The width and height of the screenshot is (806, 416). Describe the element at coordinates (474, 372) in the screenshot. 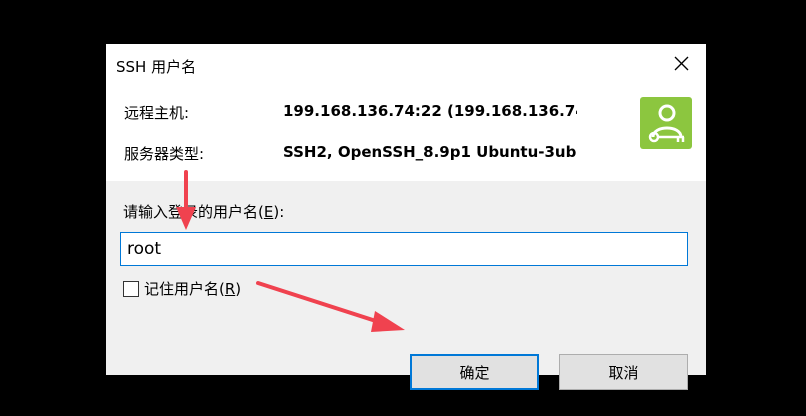

I see `ok-button: 确定` at that location.